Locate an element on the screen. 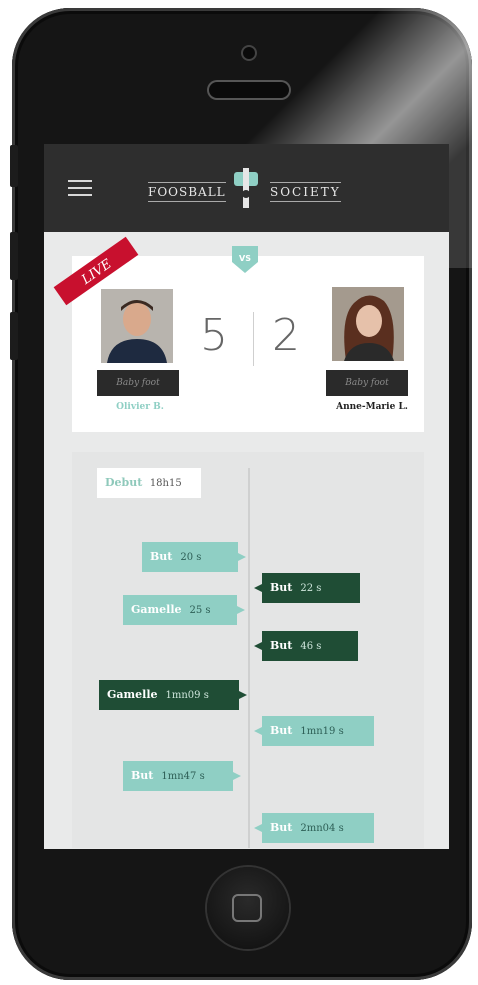 The height and width of the screenshot is (985, 478). foosball-logo-icon is located at coordinates (246, 188).